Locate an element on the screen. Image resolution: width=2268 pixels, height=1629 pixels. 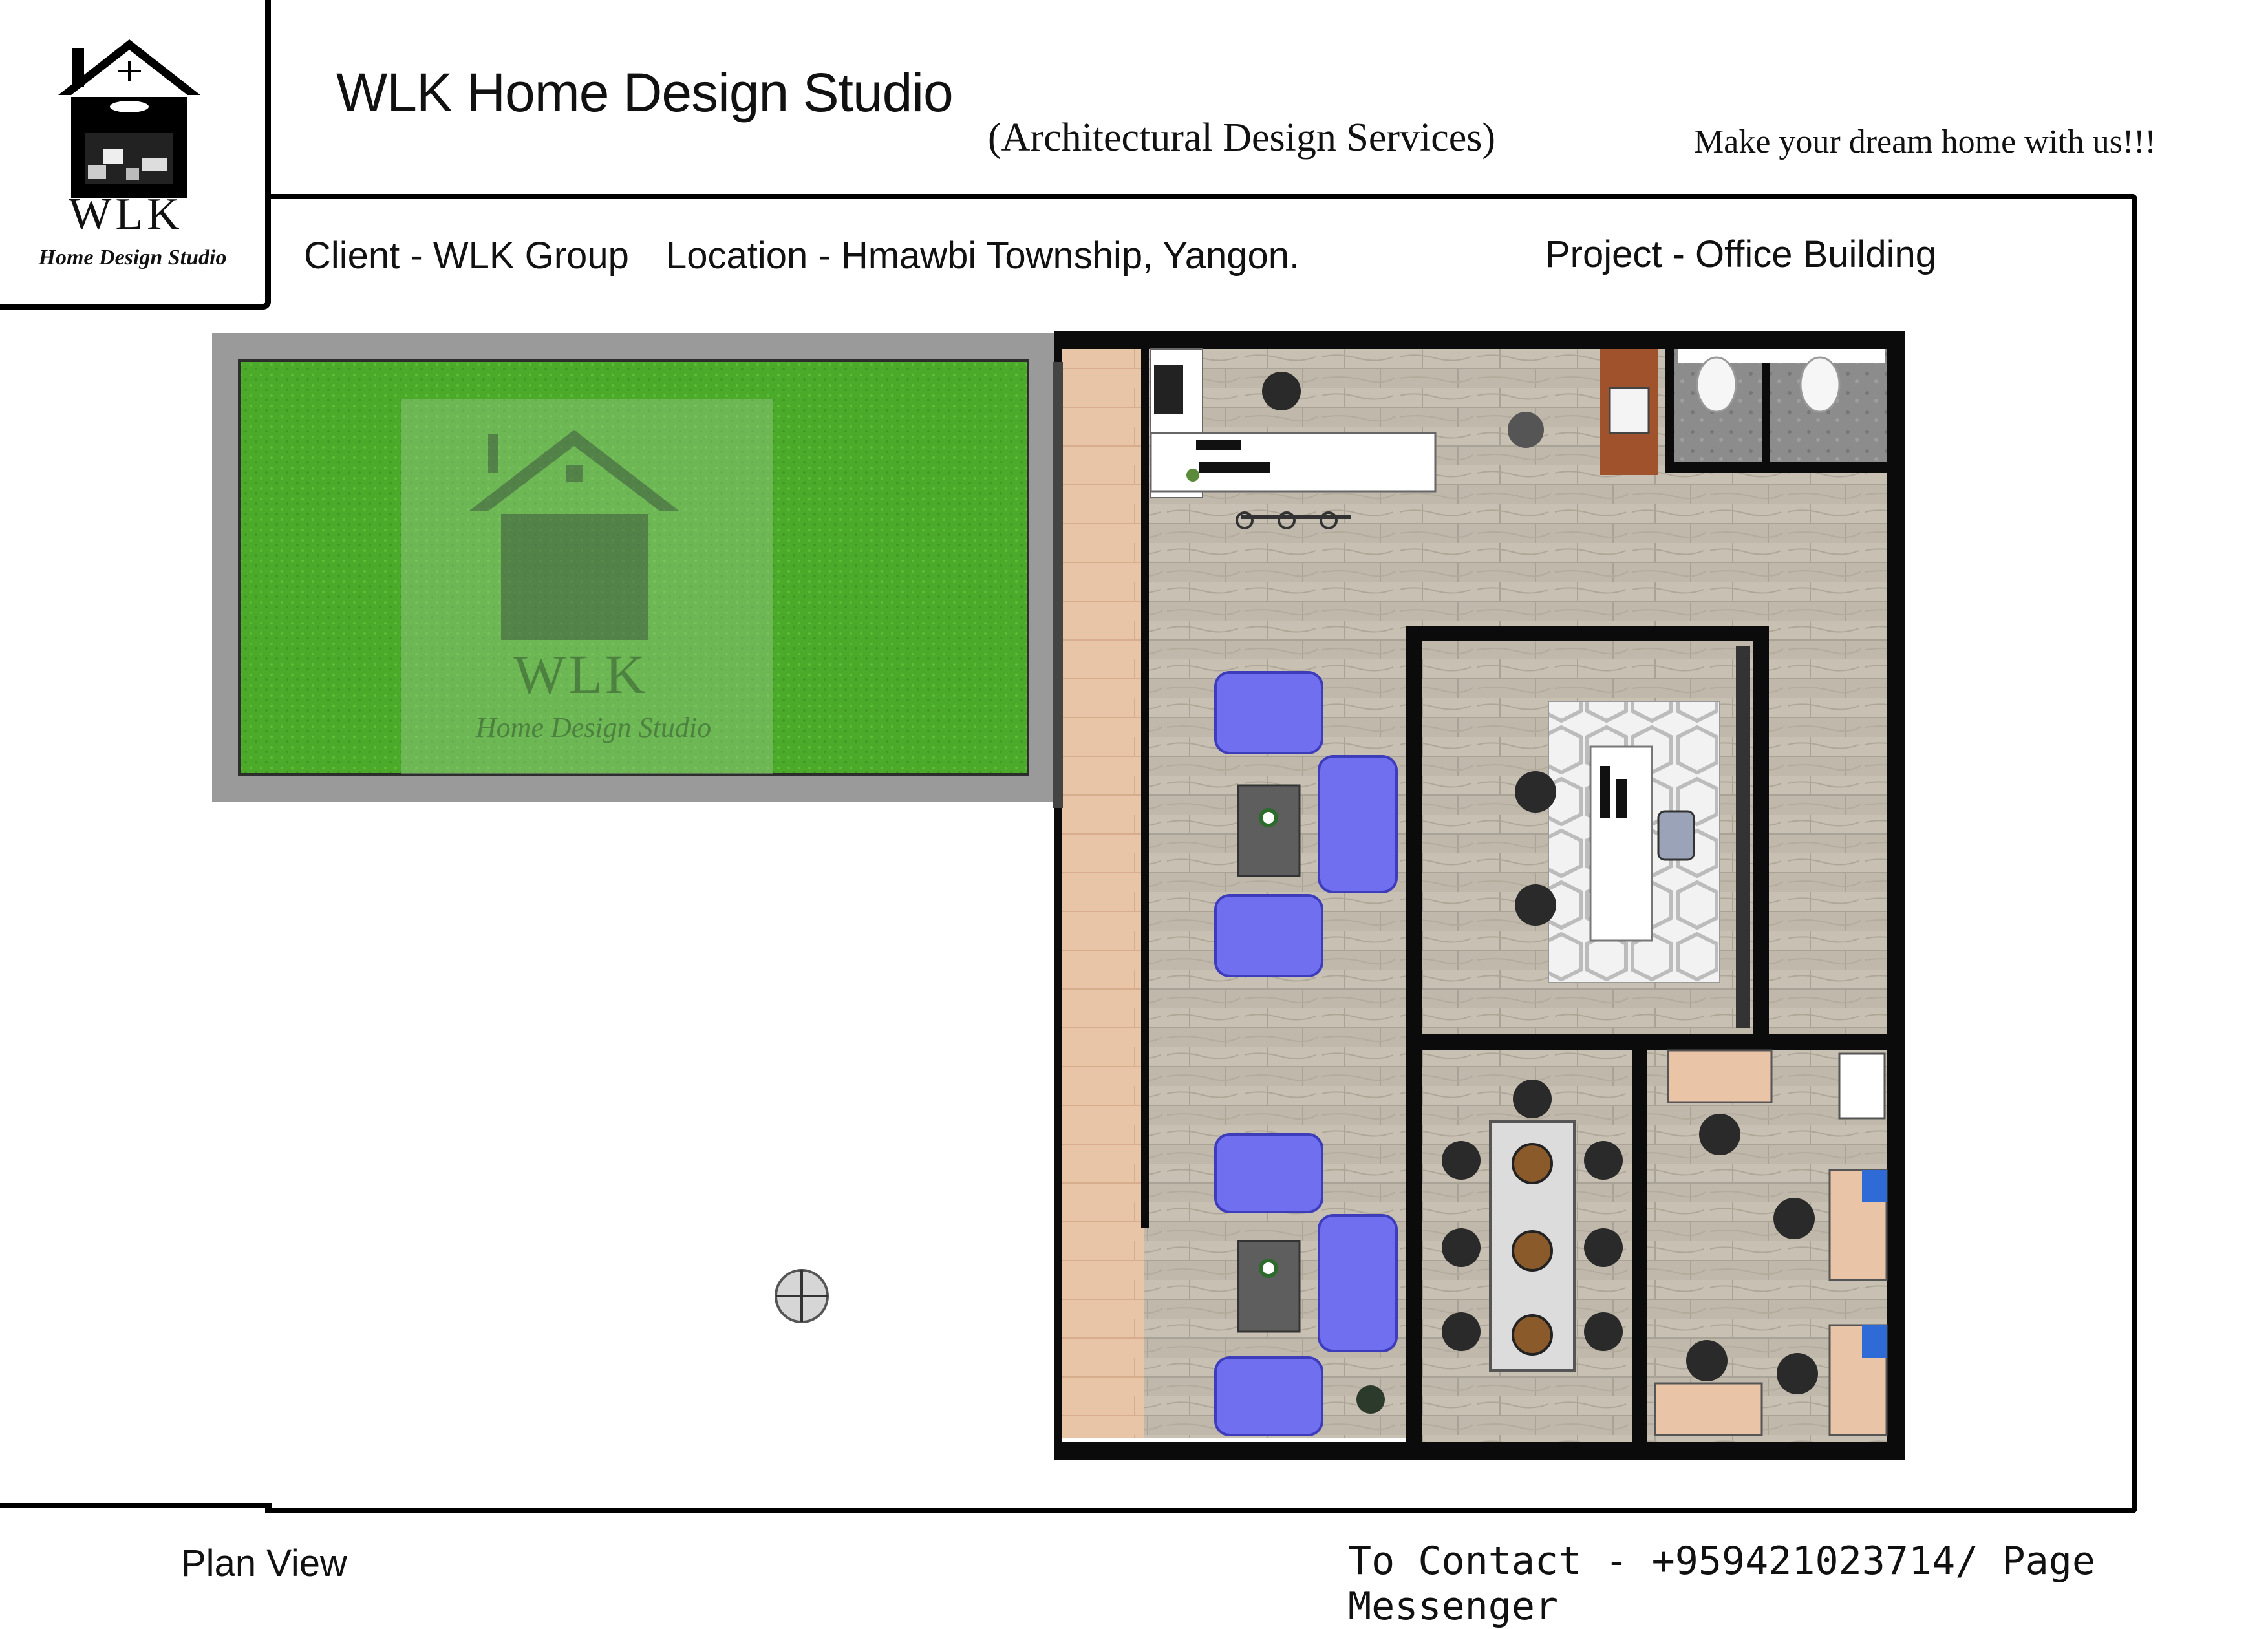
watermark-brand: WLK is located at coordinates (580, 674).